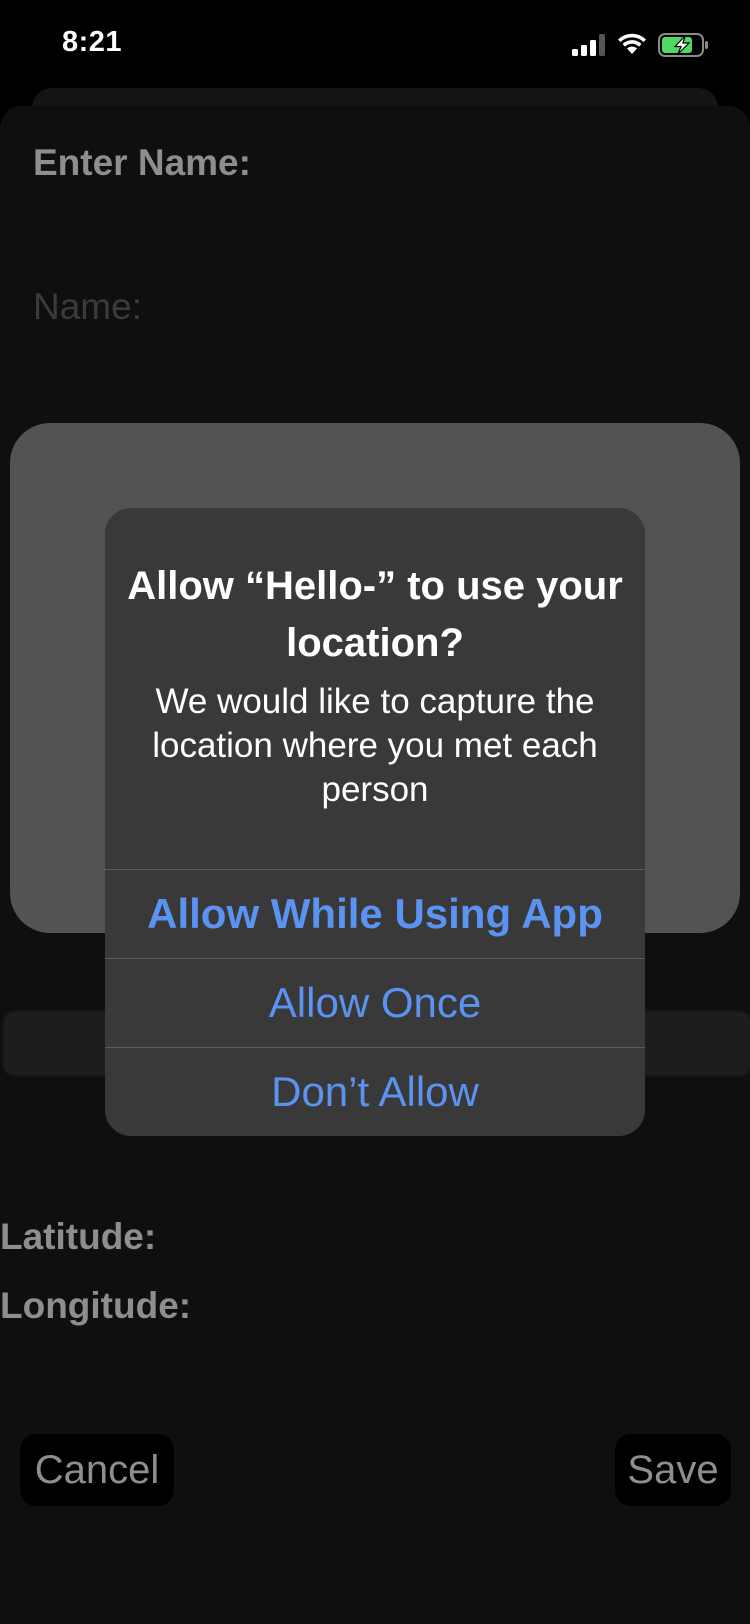  I want to click on status-icons, so click(647, 46).